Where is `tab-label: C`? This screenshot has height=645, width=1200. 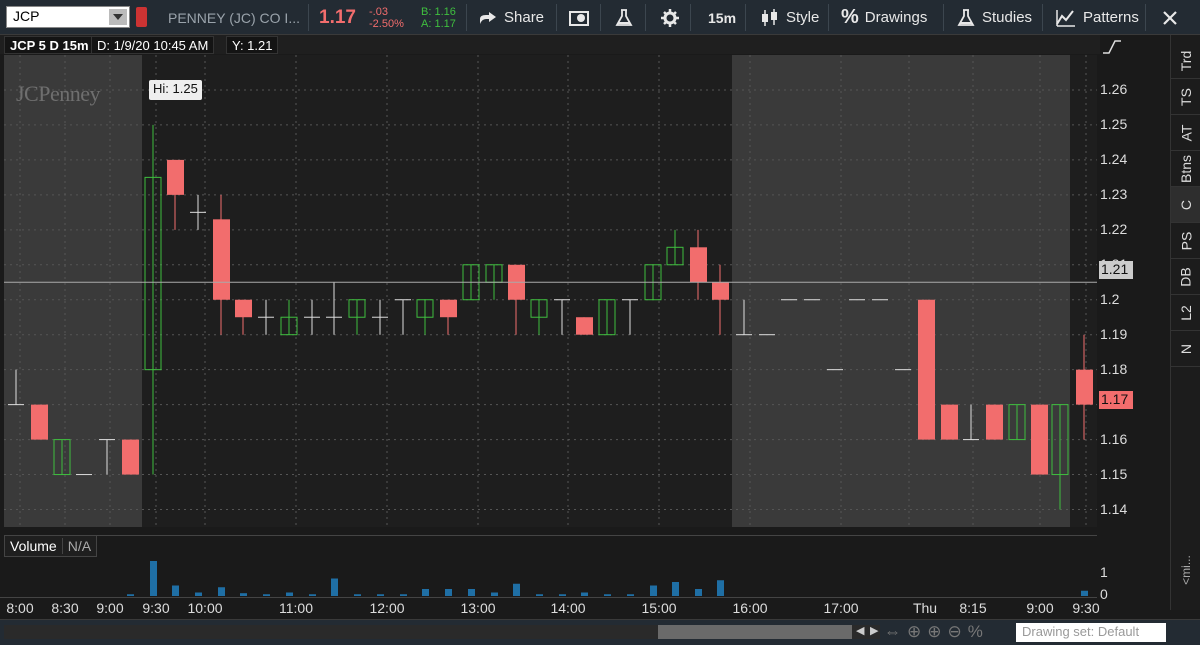 tab-label: C is located at coordinates (1186, 204).